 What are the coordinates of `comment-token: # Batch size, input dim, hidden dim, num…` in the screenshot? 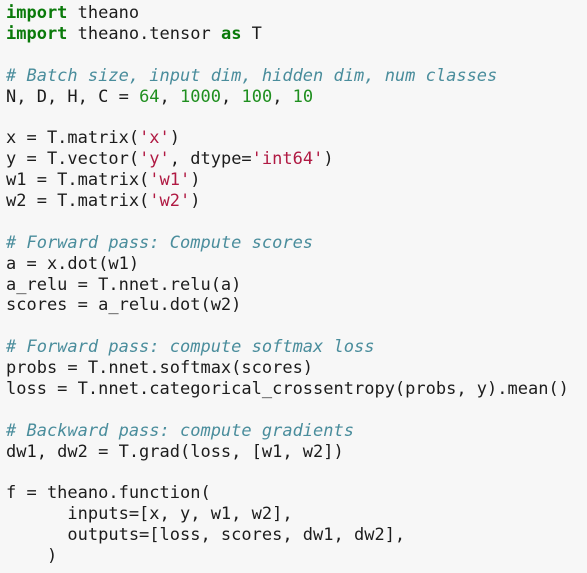 It's located at (252, 75).